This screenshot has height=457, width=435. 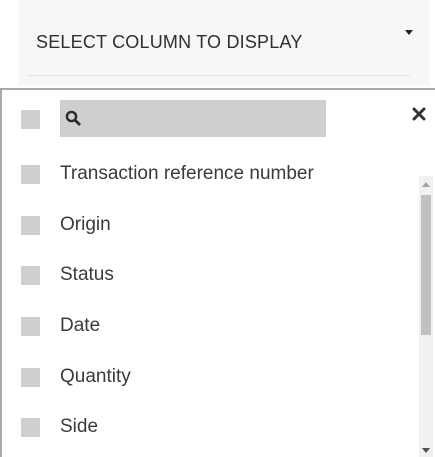 I want to click on option-quantity: Quantity, so click(x=210, y=377).